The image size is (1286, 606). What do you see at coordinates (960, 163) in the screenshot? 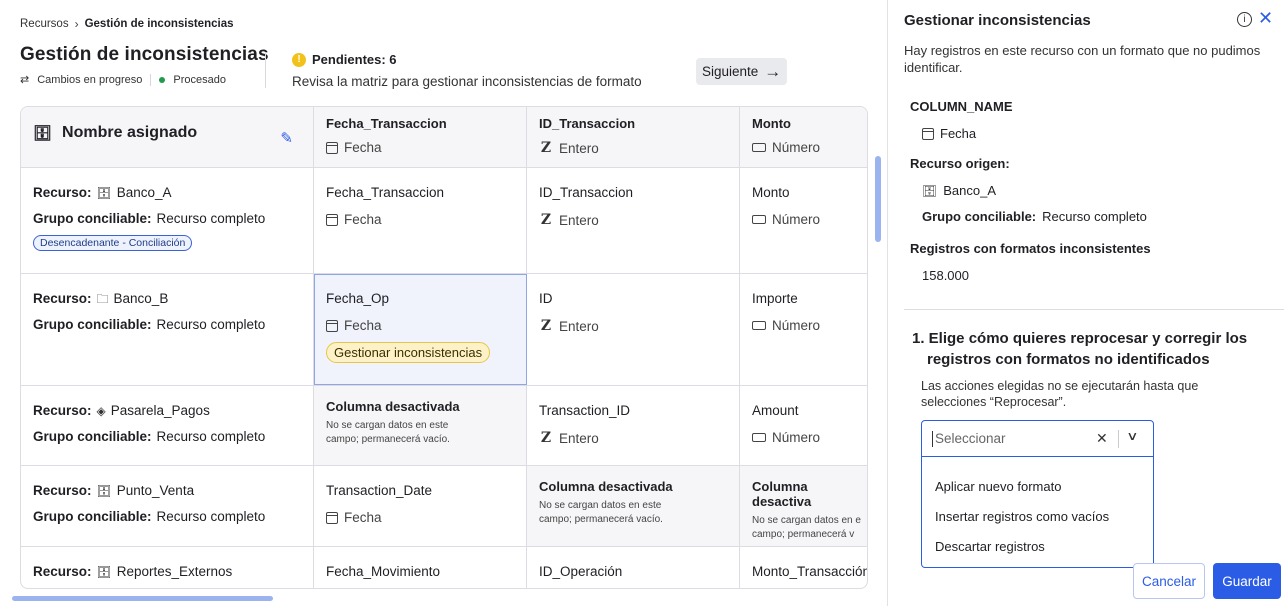
I see `origin-label: Recurso origen:` at bounding box center [960, 163].